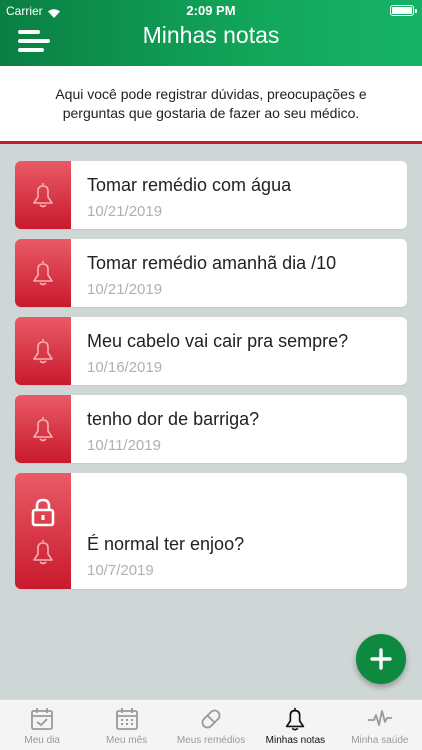 Image resolution: width=422 pixels, height=750 pixels. I want to click on note-content: É normal ter enjoo? 10/7/2019, so click(239, 531).